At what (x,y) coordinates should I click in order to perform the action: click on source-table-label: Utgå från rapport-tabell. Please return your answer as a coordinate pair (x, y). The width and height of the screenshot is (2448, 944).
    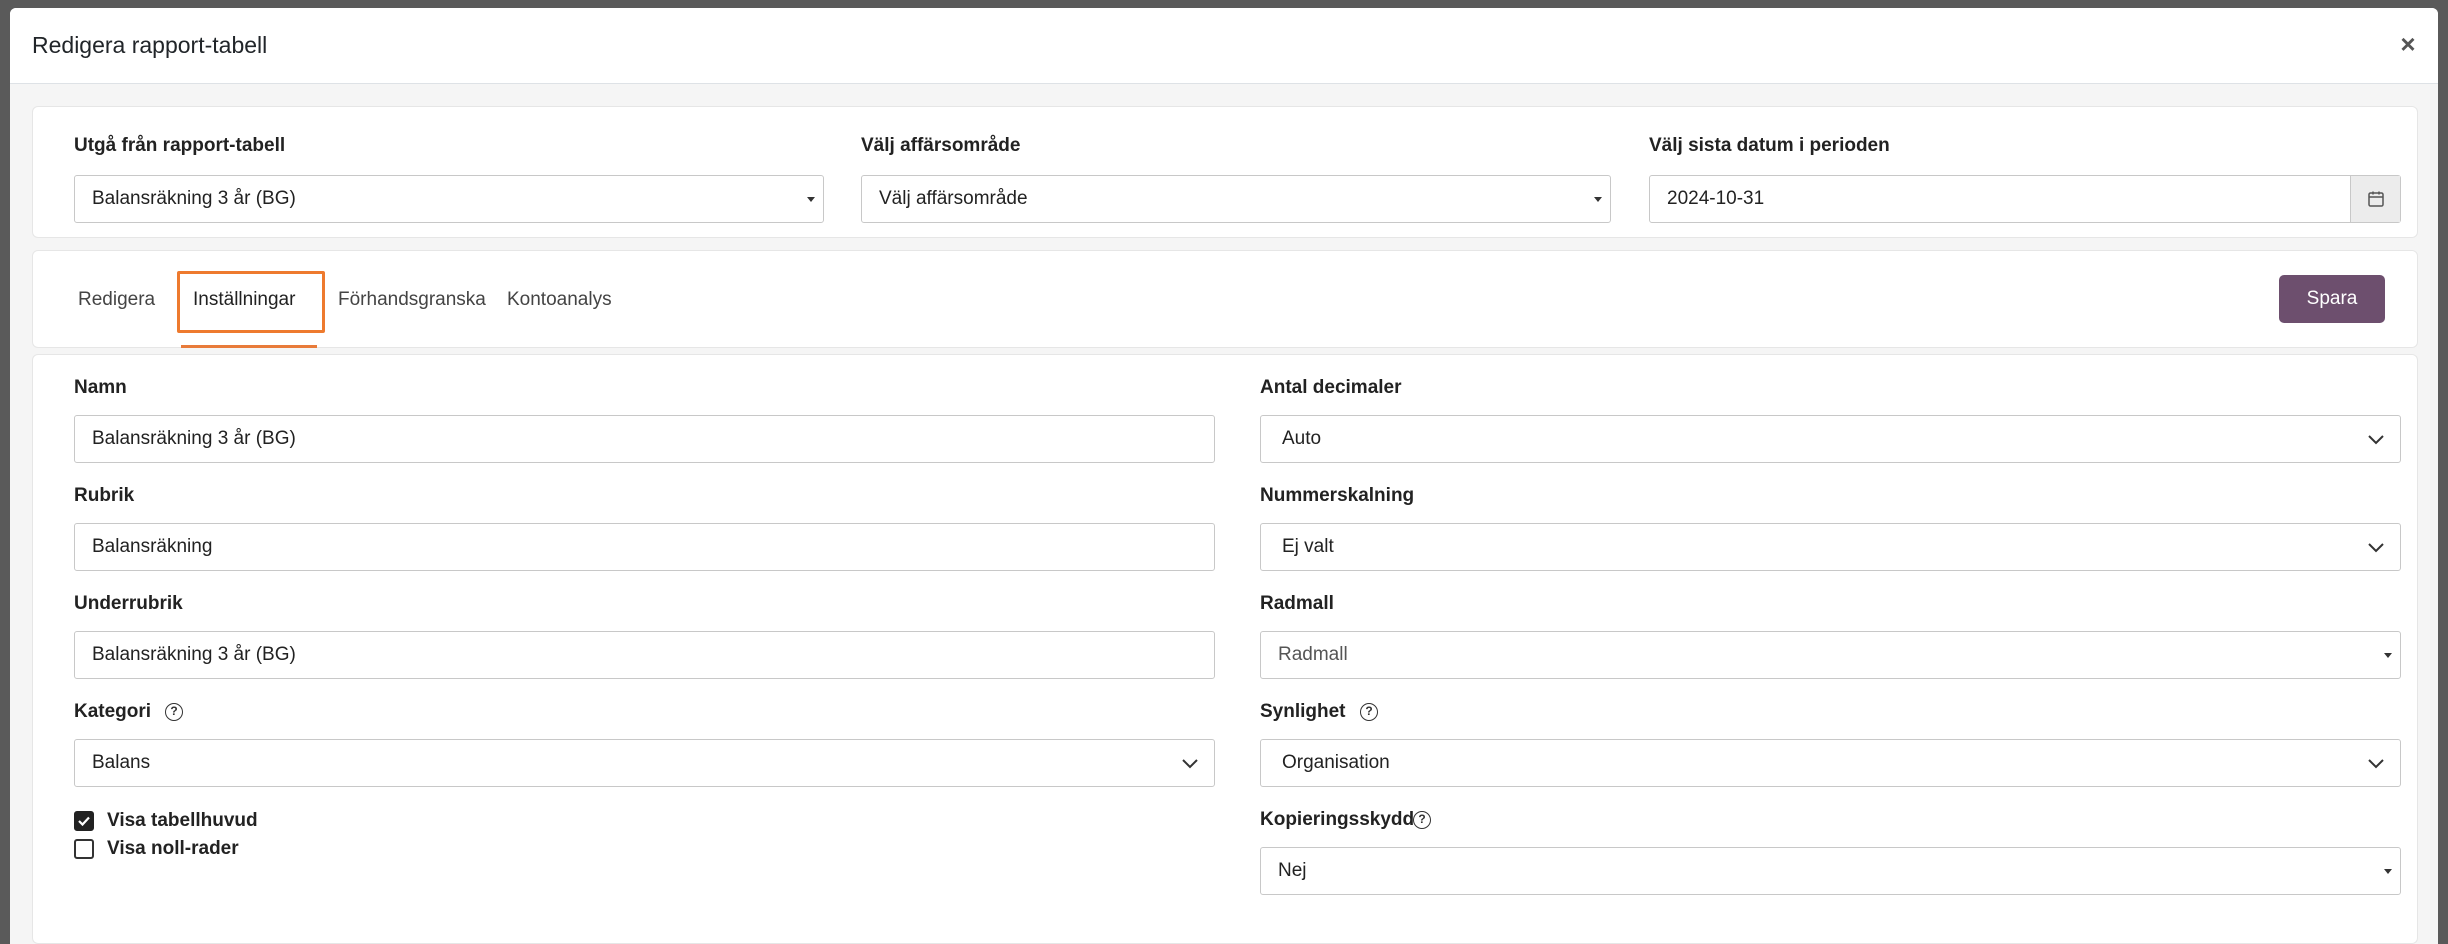
    Looking at the image, I should click on (180, 145).